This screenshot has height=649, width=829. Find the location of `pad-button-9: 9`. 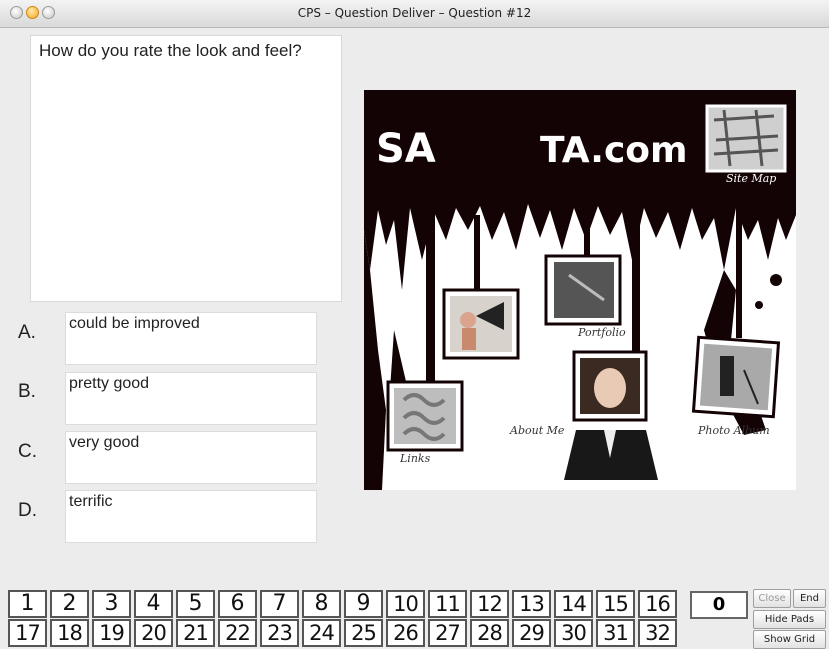

pad-button-9: 9 is located at coordinates (363, 604).